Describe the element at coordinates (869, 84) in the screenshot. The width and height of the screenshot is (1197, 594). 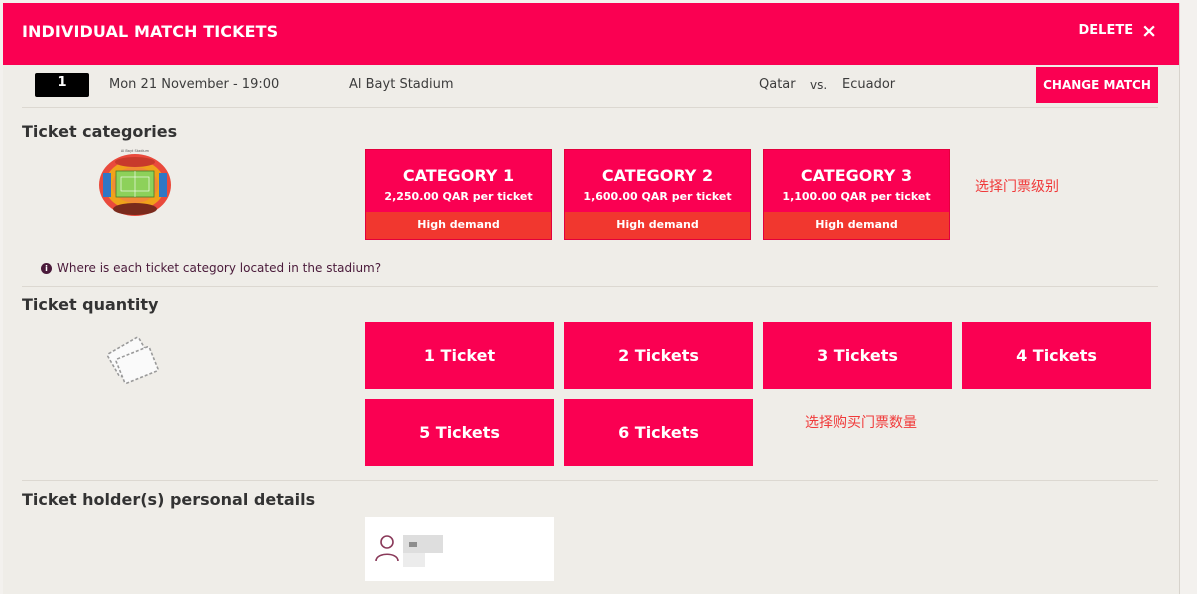
I see `away-team: Ecuador` at that location.